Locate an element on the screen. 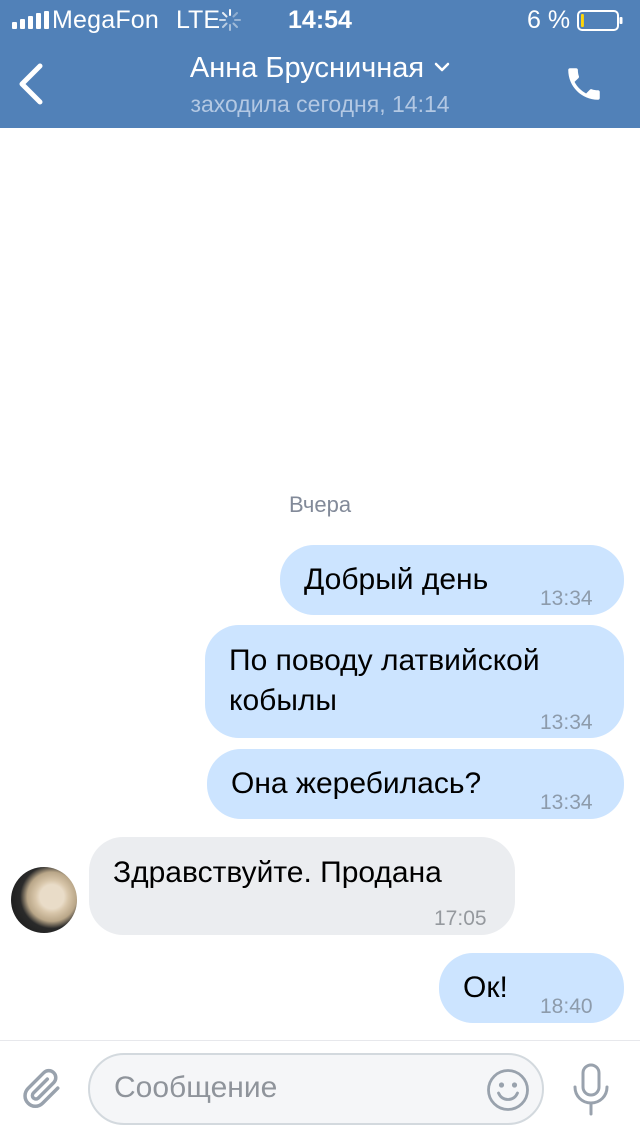  message-placeholder: Сообщение is located at coordinates (196, 1087).